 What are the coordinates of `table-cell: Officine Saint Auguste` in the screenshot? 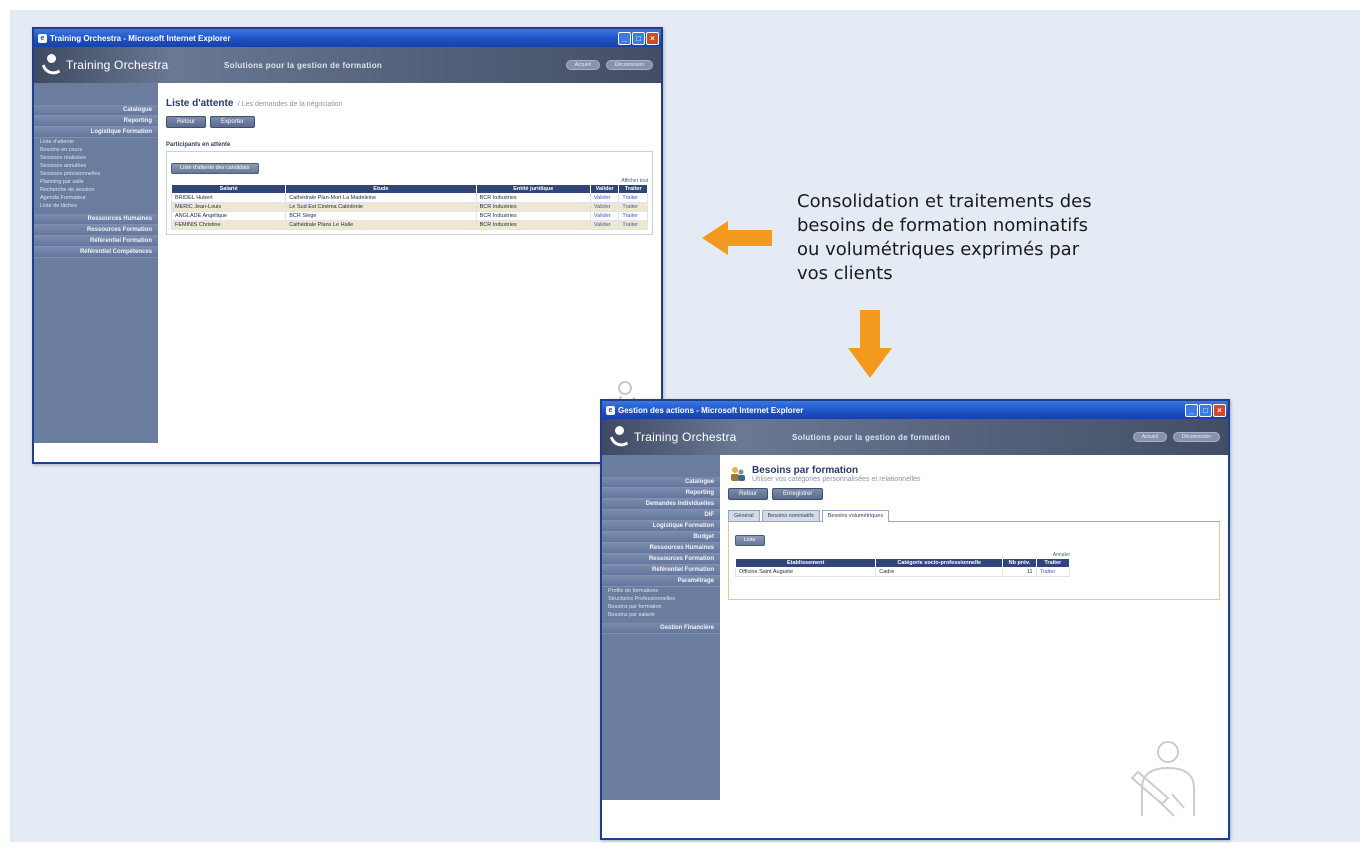 It's located at (805, 572).